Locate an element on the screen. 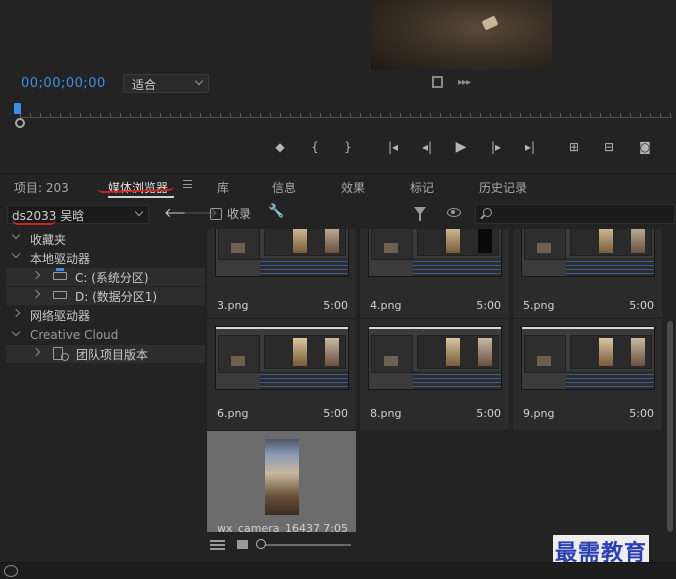  tab-history: 历史记录 is located at coordinates (503, 187).